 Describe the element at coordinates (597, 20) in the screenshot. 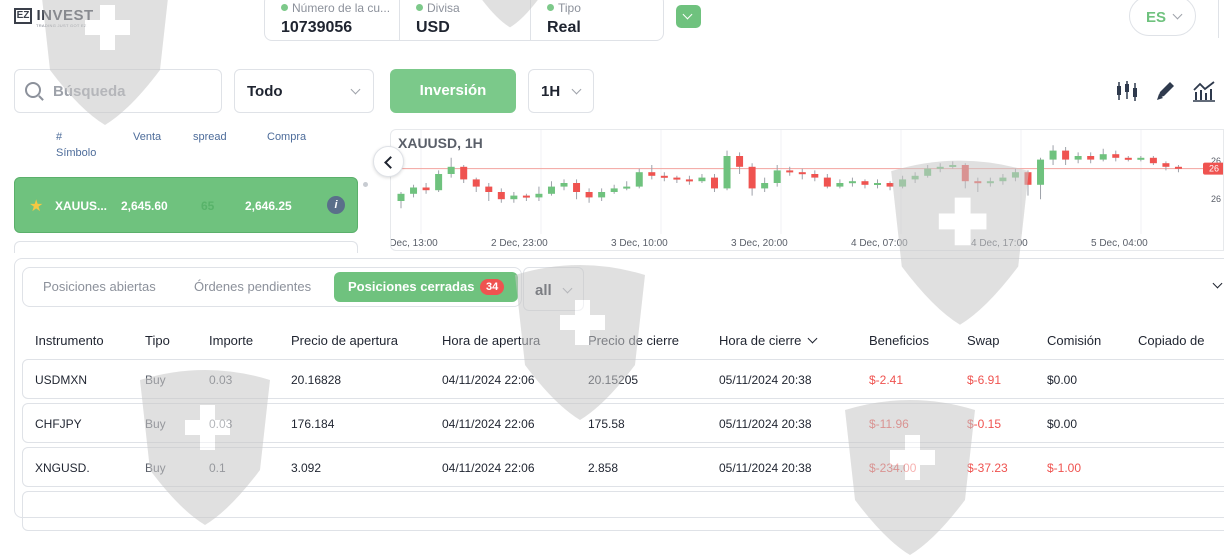

I see `account-type-cell: Tipo Real` at that location.